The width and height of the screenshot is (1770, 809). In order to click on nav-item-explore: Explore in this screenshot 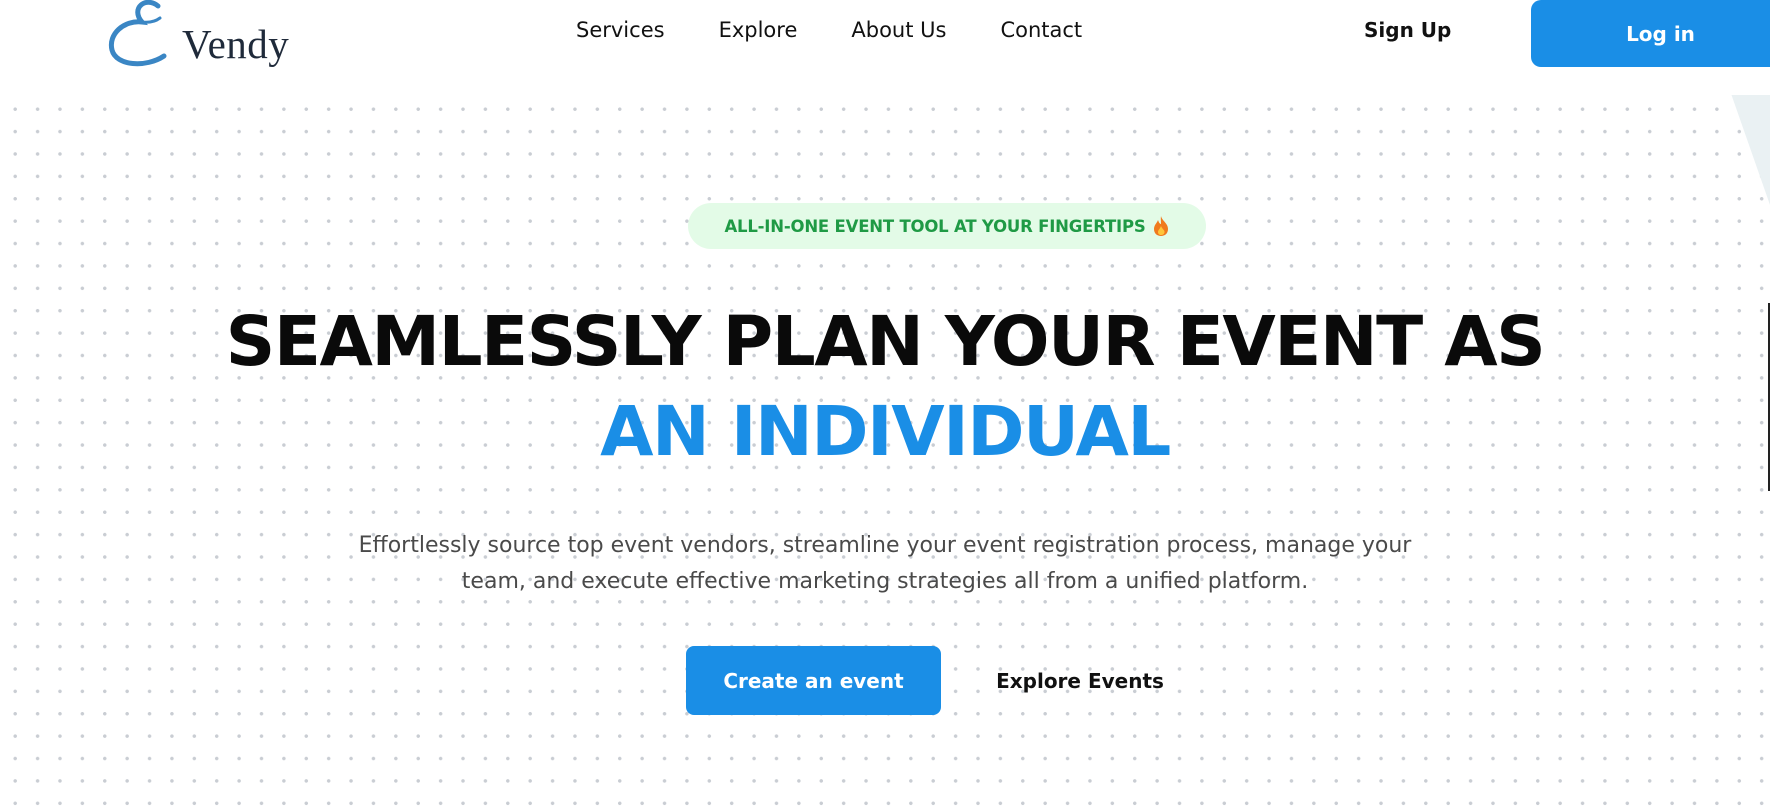, I will do `click(758, 30)`.